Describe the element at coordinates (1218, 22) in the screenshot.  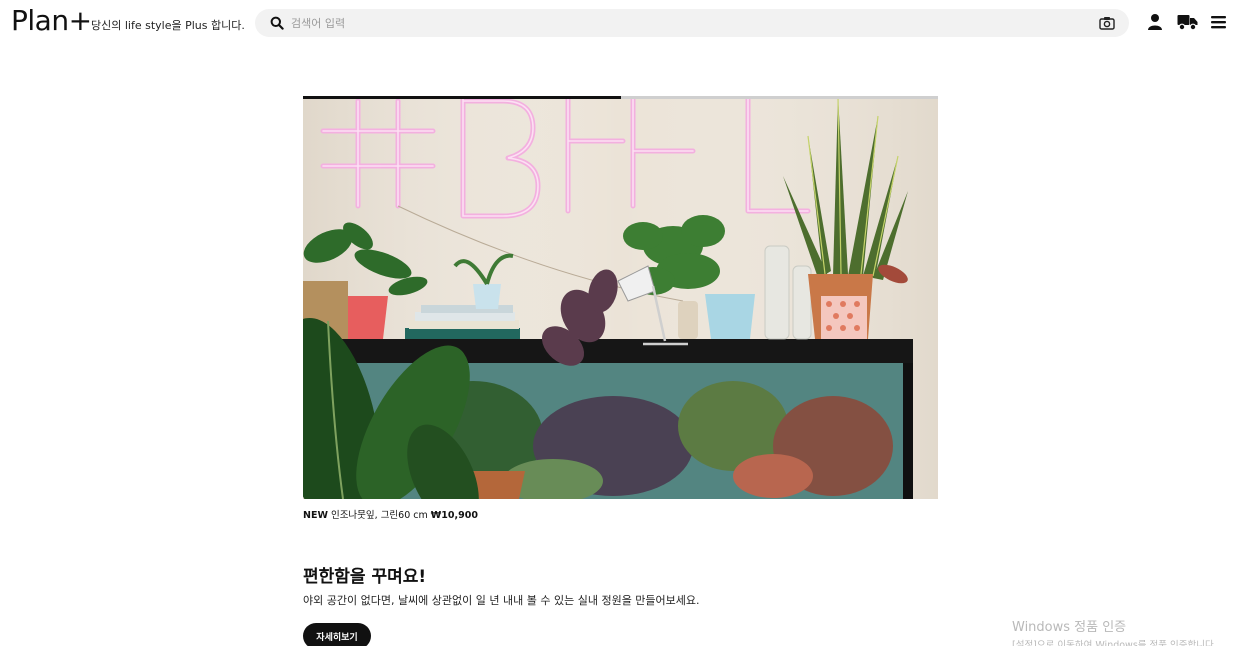
I see `menu-icon` at that location.